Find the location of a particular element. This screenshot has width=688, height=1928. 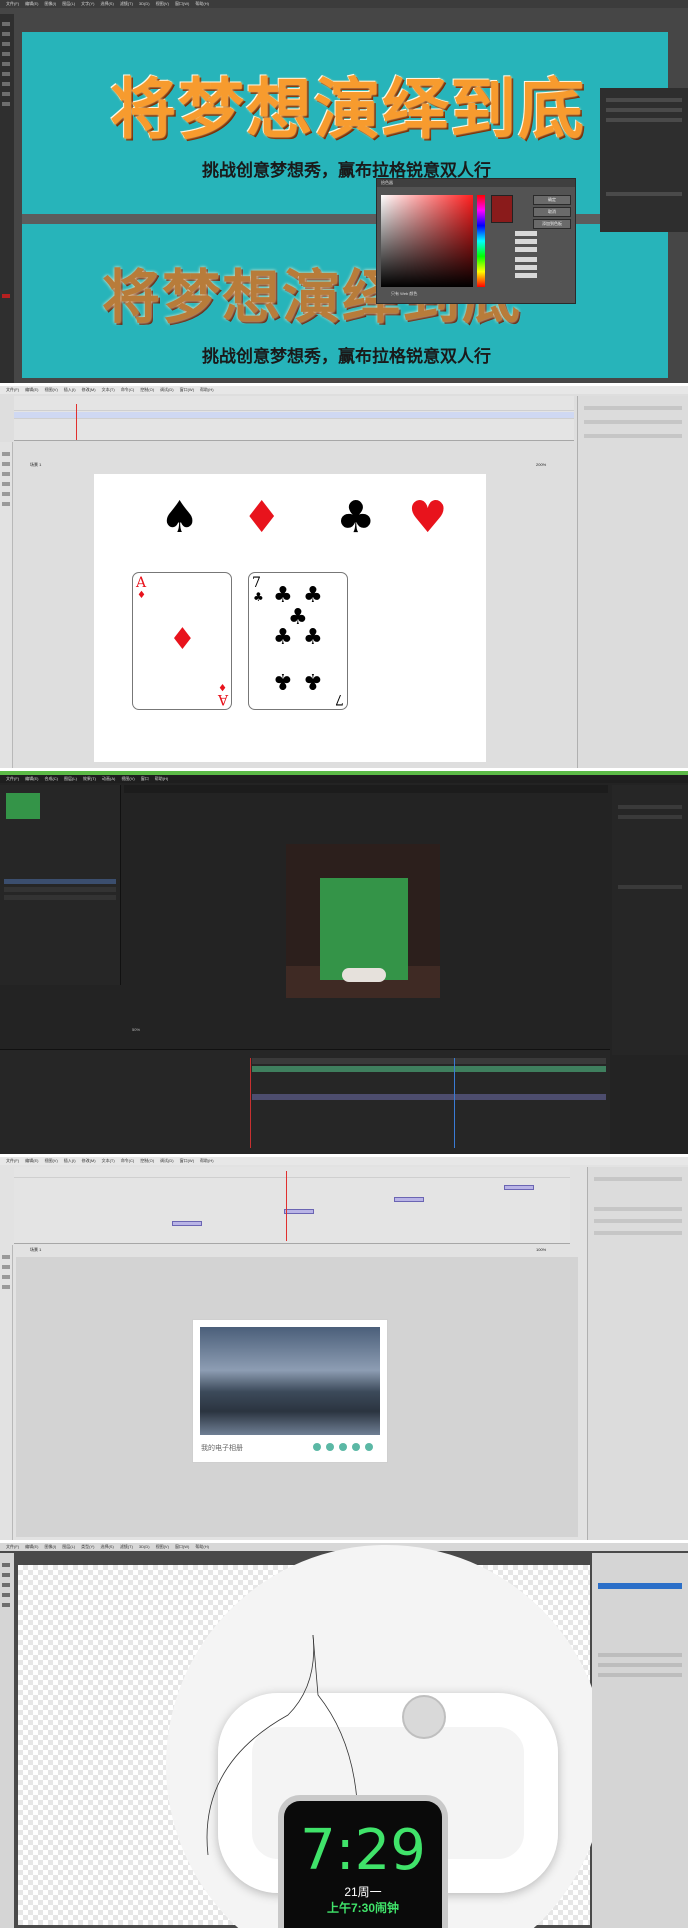

saturation-field is located at coordinates (427, 241).